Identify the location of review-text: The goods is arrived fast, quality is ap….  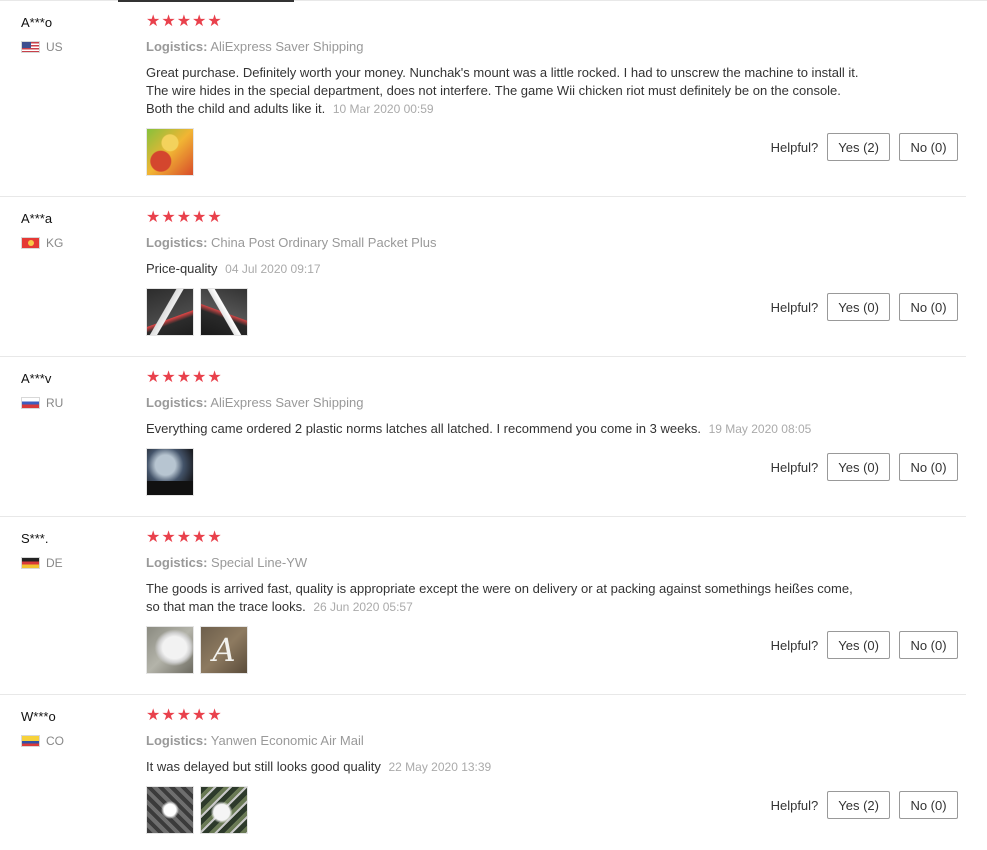
(499, 597).